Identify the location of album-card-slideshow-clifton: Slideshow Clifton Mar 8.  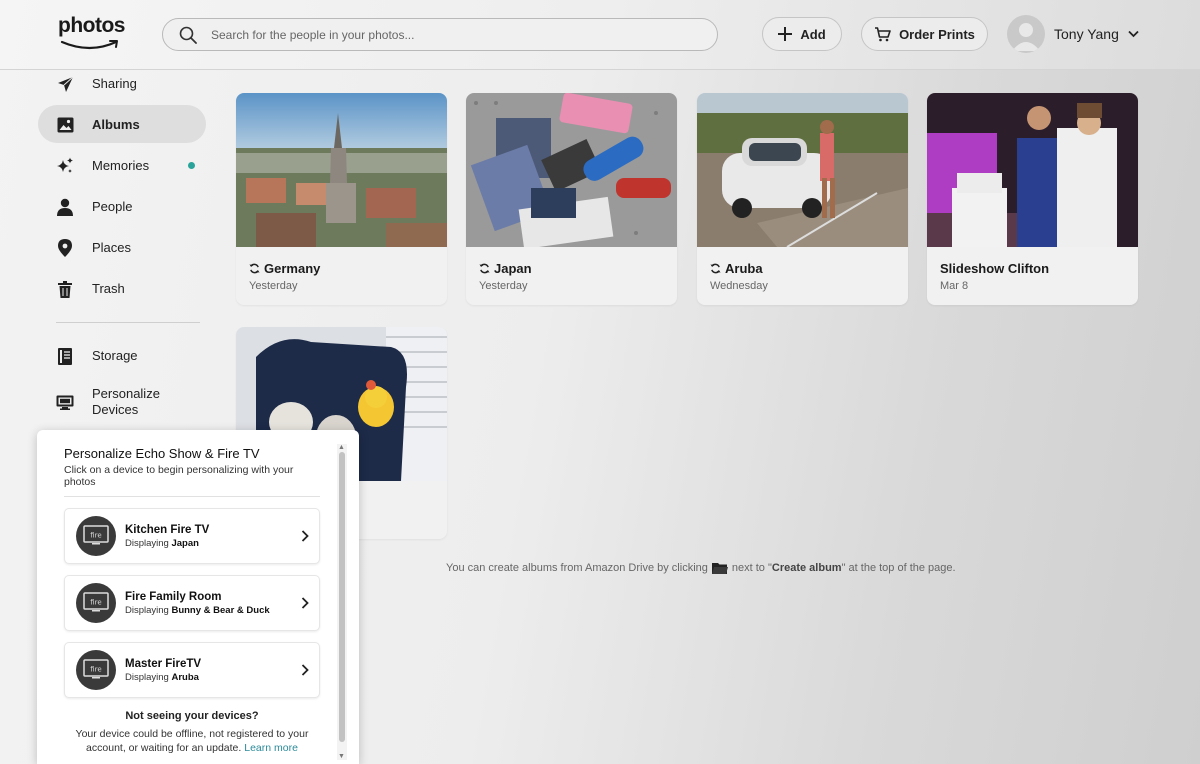
(1032, 199).